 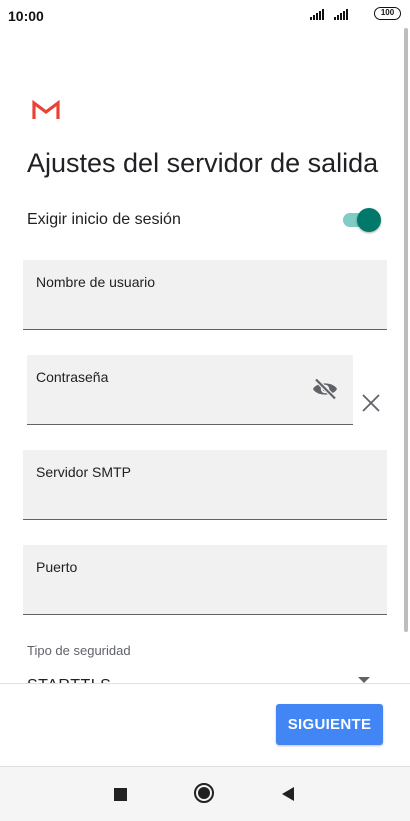 I want to click on security-type-select: STARTTLS, so click(x=69, y=679).